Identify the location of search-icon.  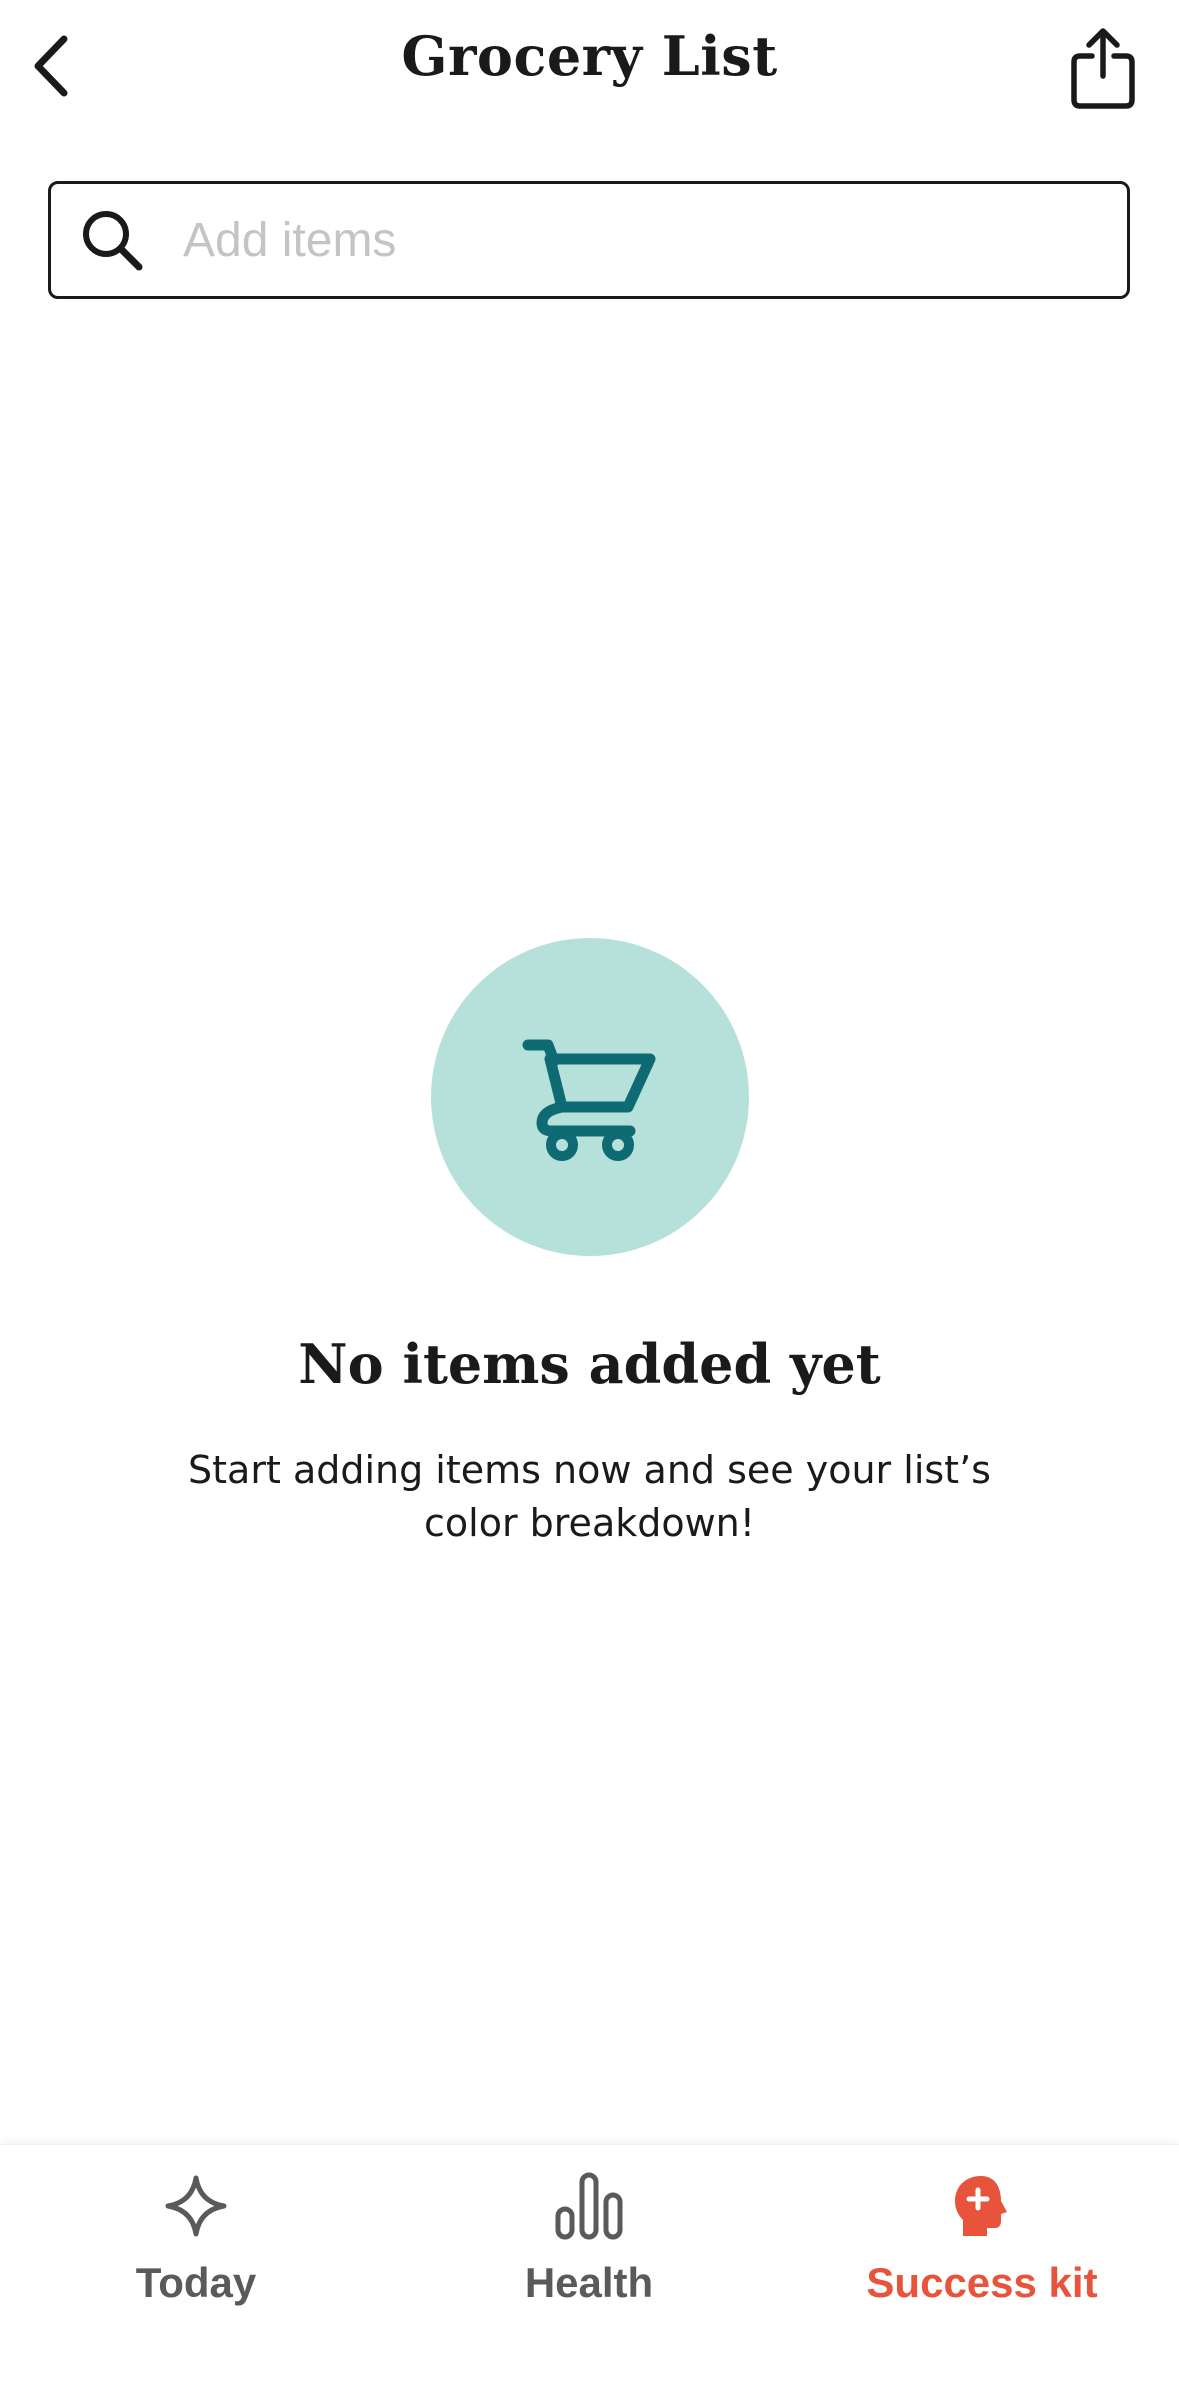
(112, 240).